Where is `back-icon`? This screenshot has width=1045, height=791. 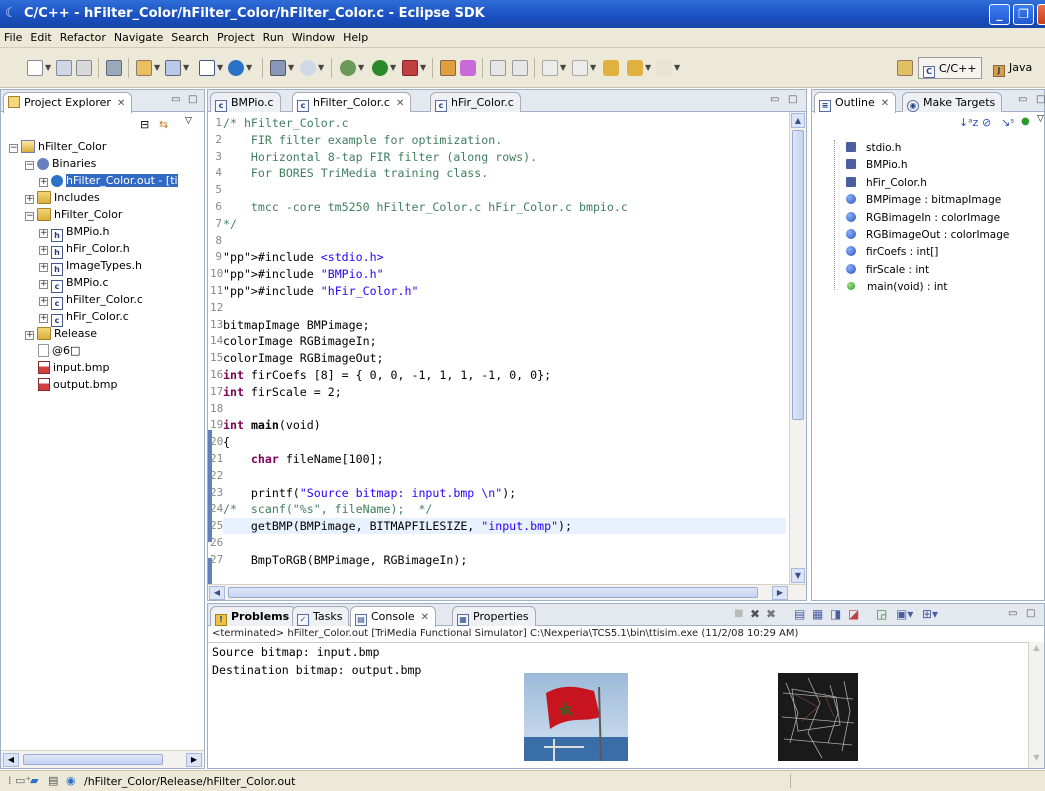
back-icon is located at coordinates (635, 68).